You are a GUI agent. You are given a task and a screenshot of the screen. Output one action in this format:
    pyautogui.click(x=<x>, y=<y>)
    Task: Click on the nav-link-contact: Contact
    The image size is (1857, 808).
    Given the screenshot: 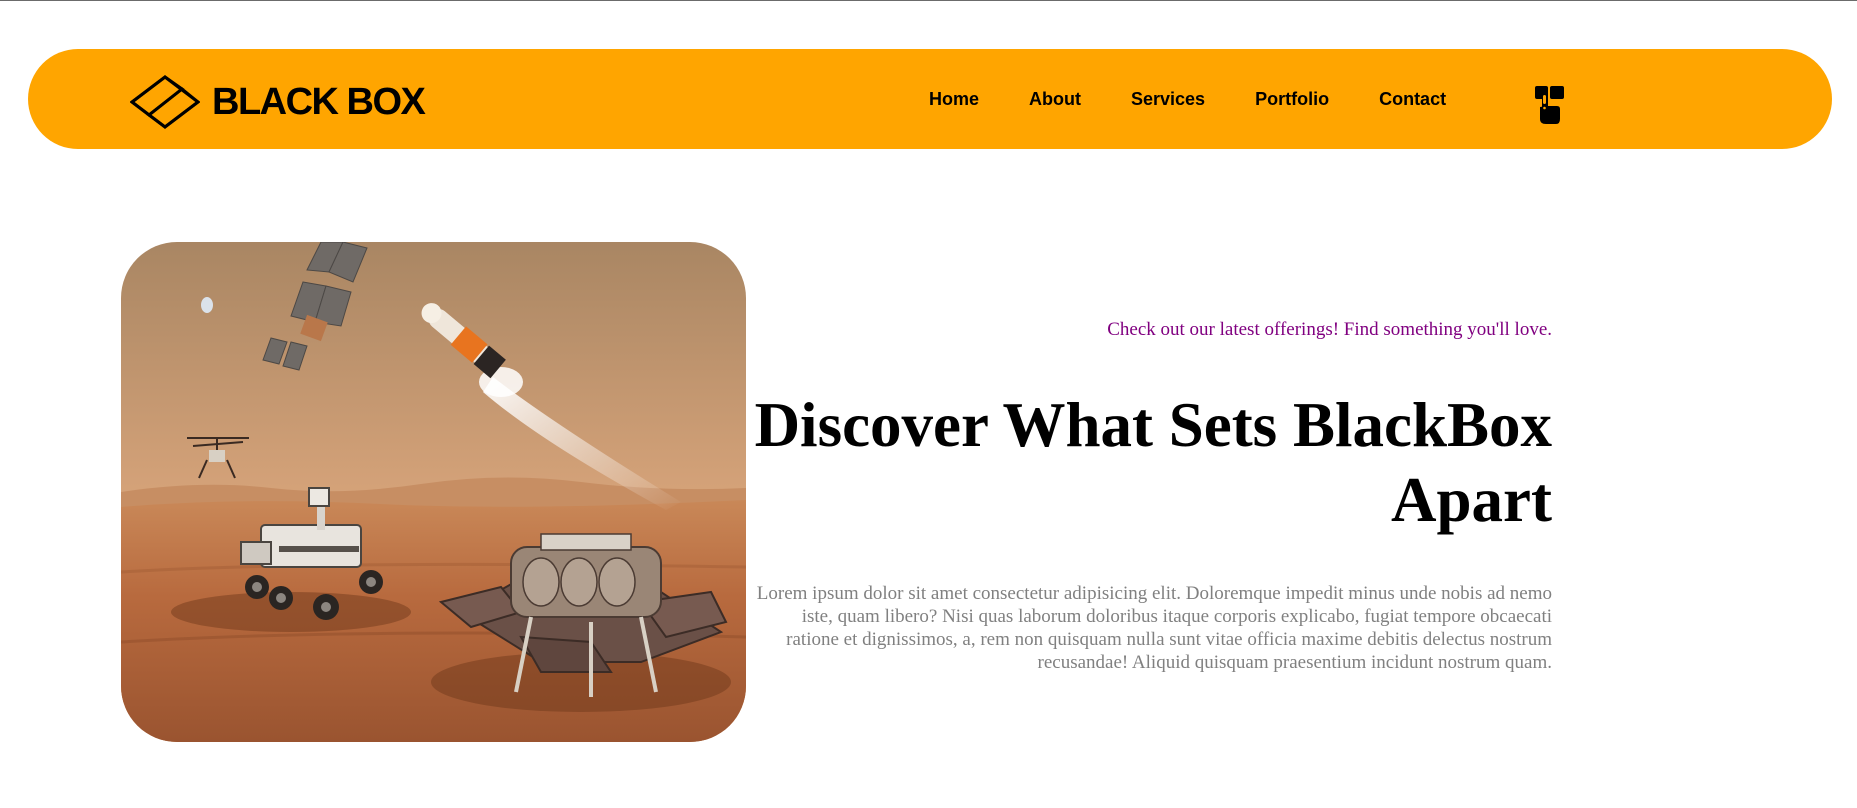 What is the action you would take?
    pyautogui.click(x=1412, y=99)
    